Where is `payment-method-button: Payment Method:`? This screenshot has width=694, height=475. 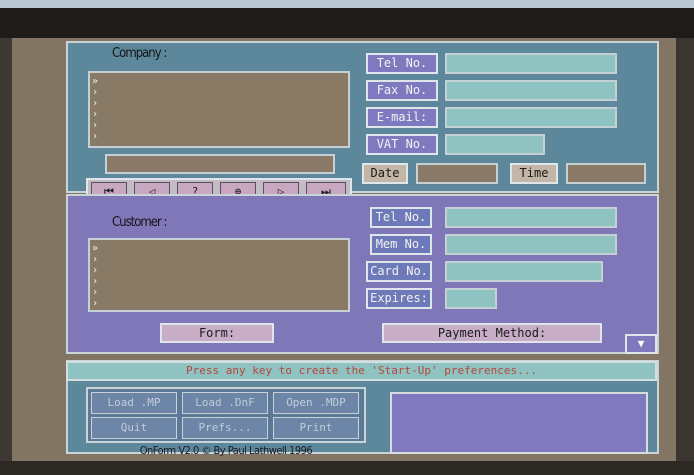
payment-method-button: Payment Method: is located at coordinates (492, 333).